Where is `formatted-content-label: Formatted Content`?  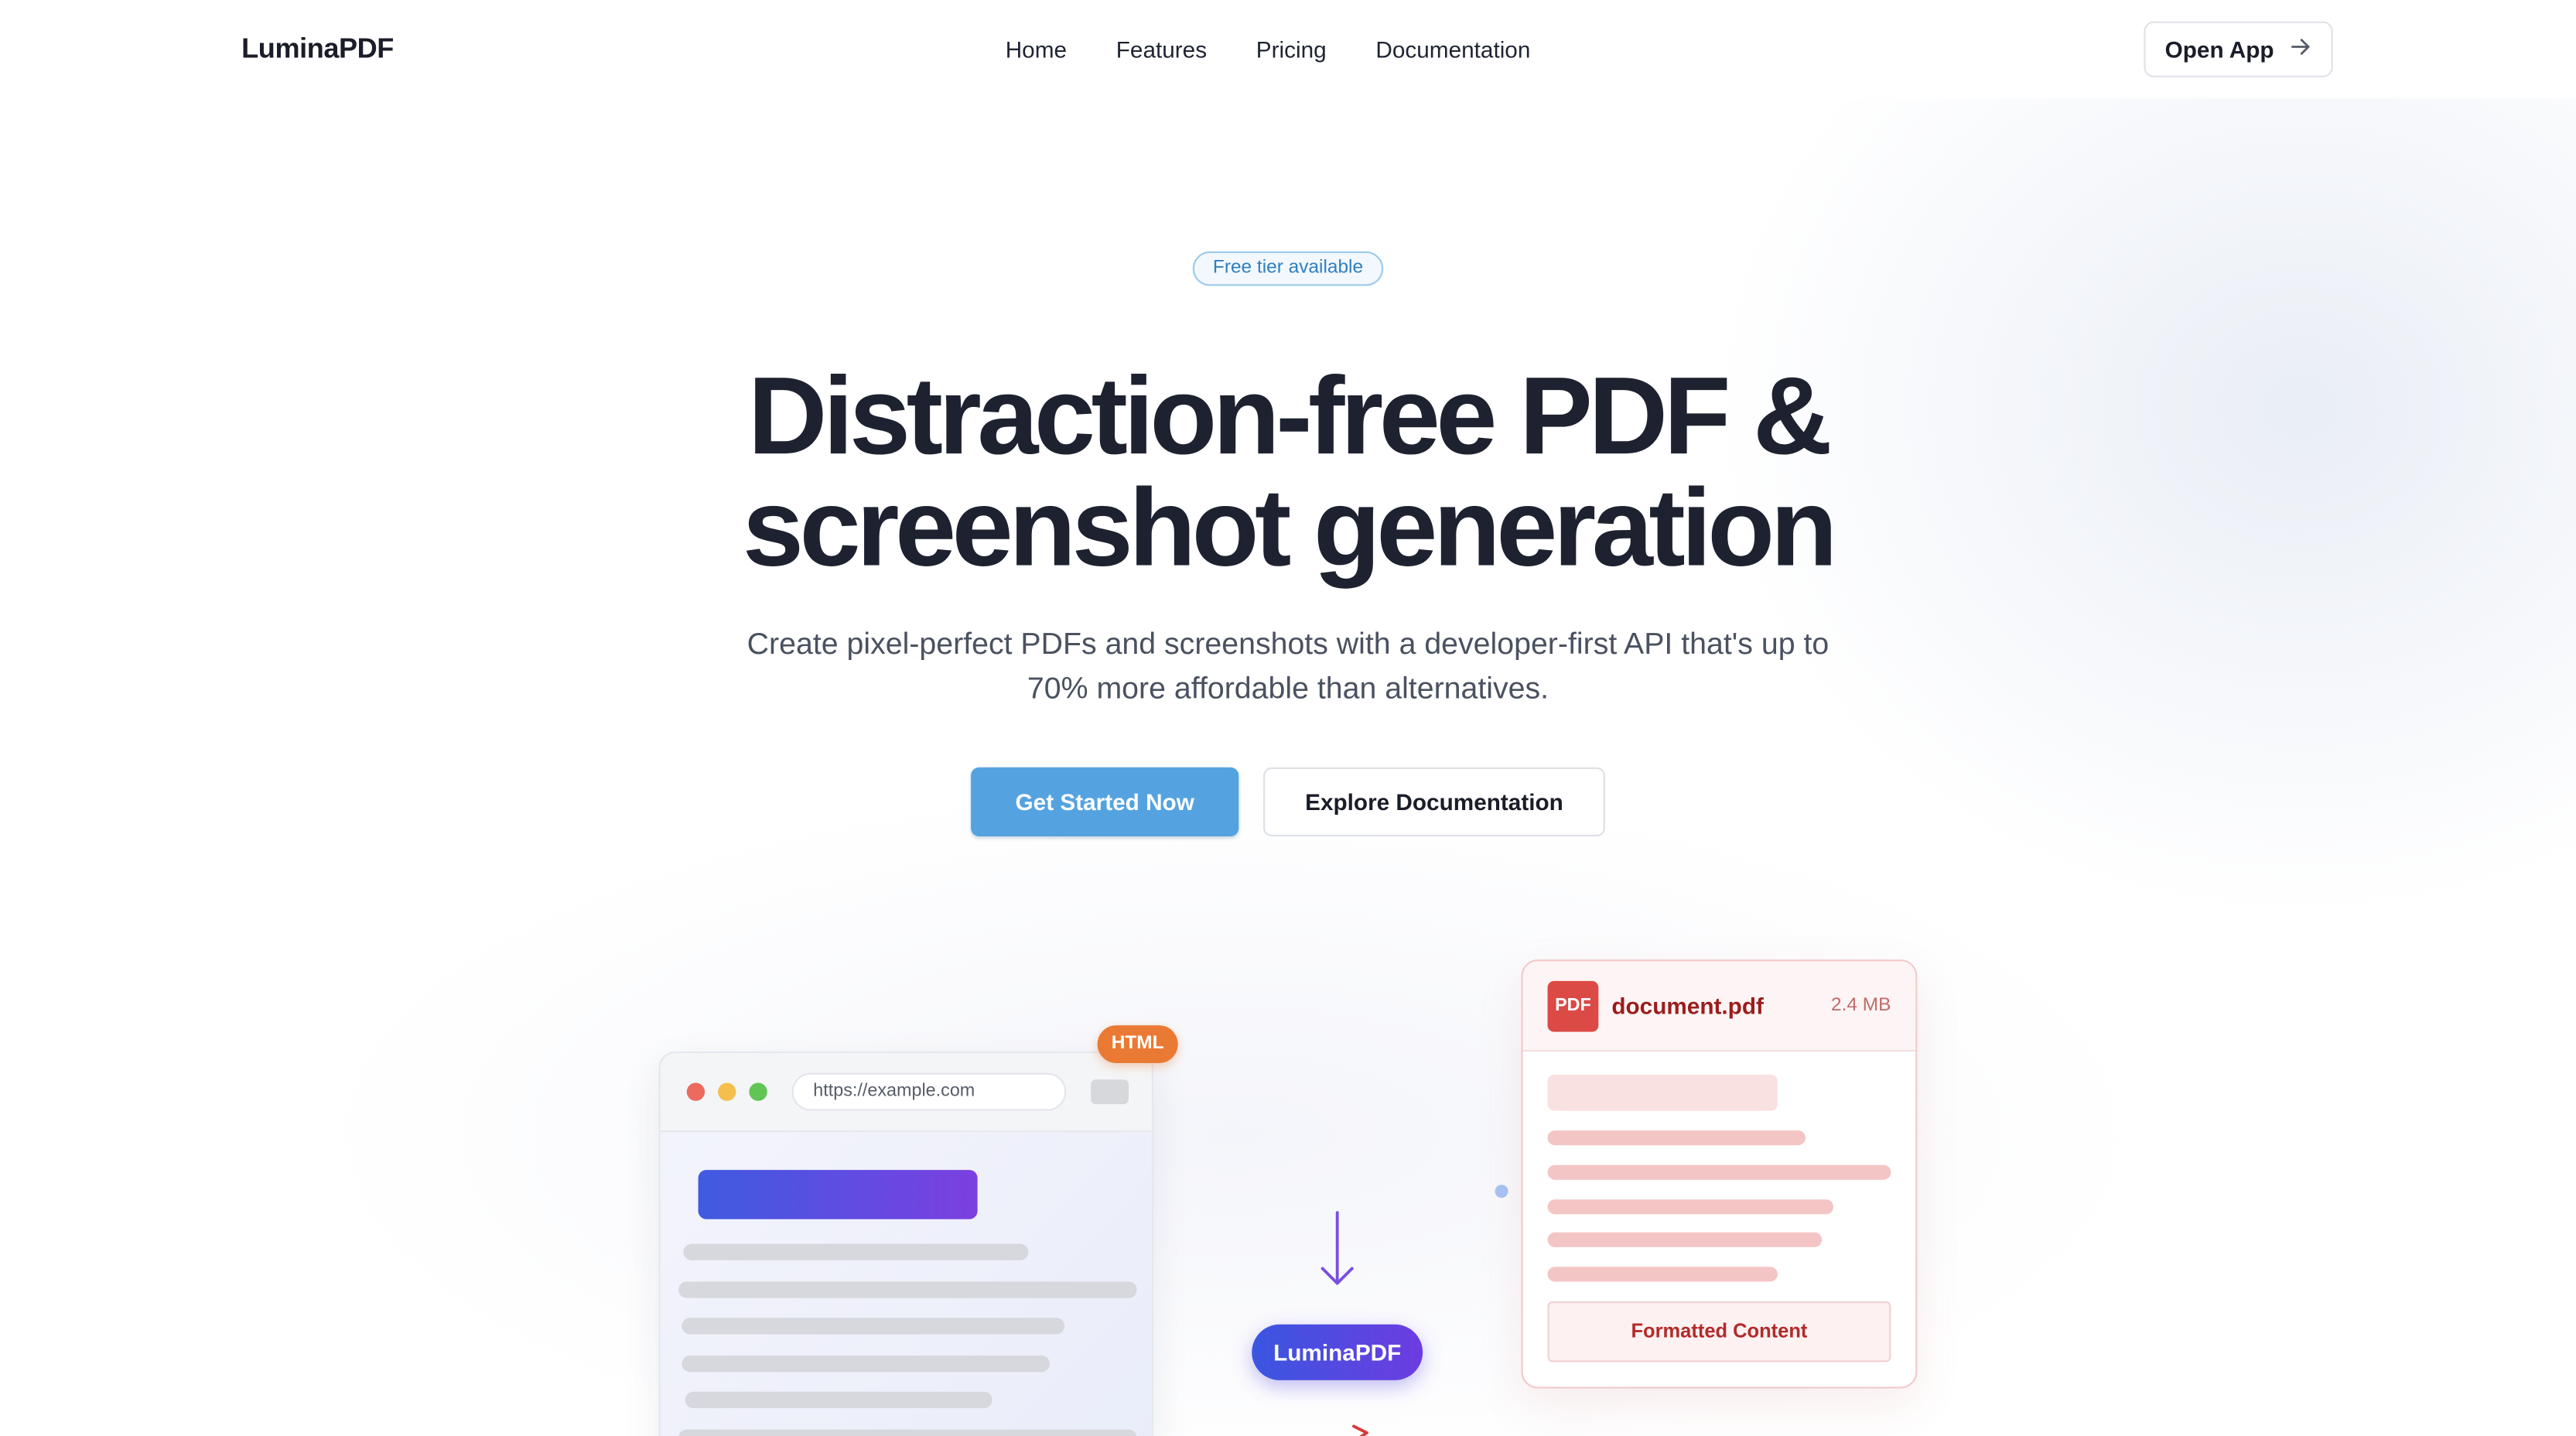
formatted-content-label: Formatted Content is located at coordinates (1719, 1331).